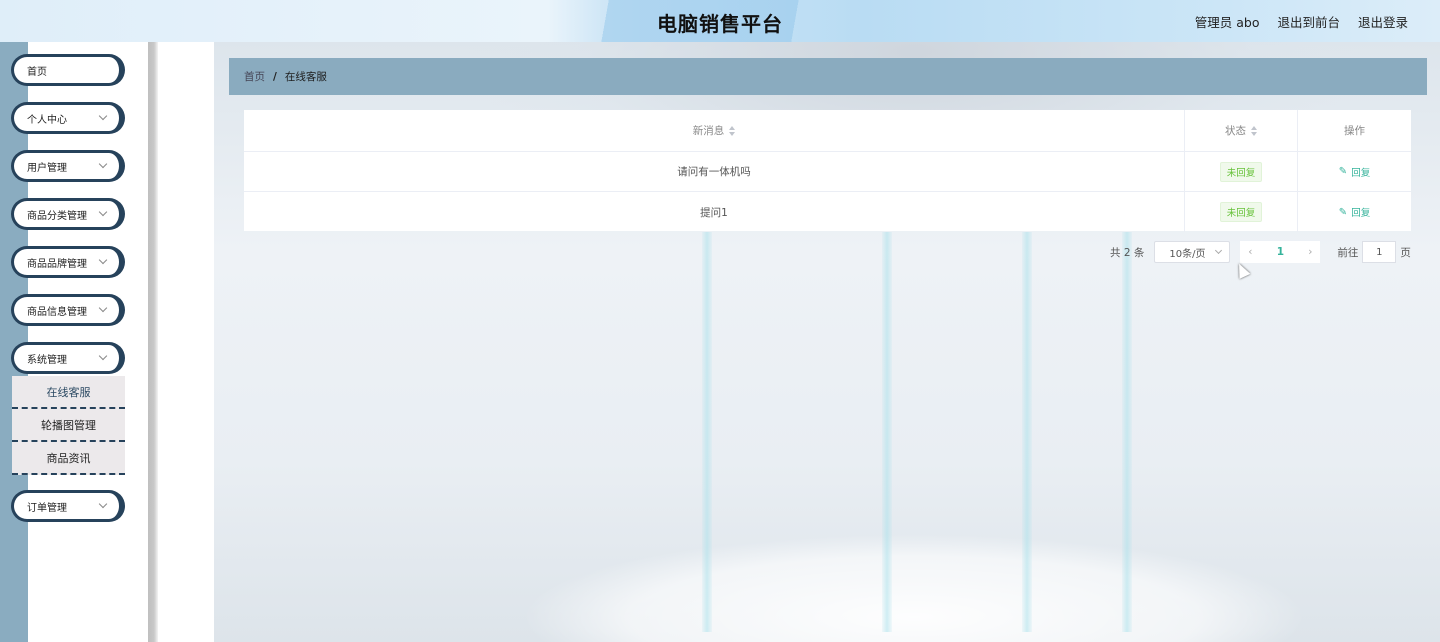 The image size is (1440, 642). Describe the element at coordinates (708, 131) in the screenshot. I see `column-header-label: 新消息` at that location.